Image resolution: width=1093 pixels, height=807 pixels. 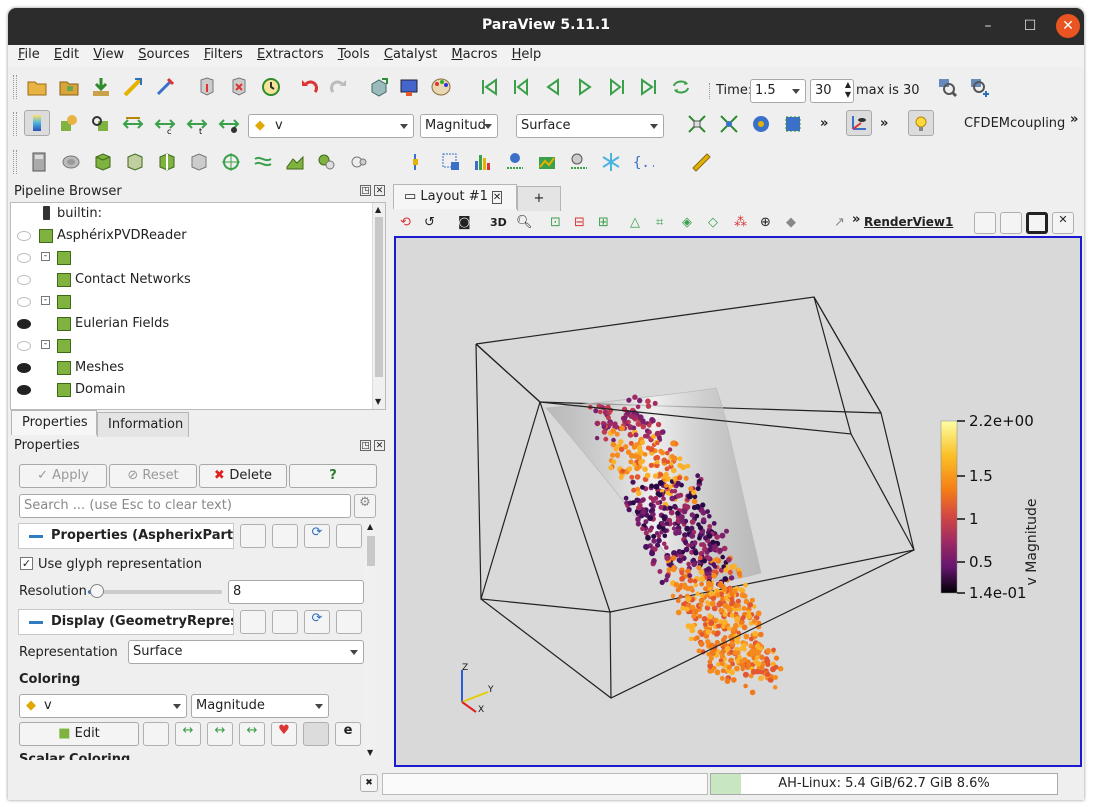 I want to click on previous-frame-icon, so click(x=521, y=87).